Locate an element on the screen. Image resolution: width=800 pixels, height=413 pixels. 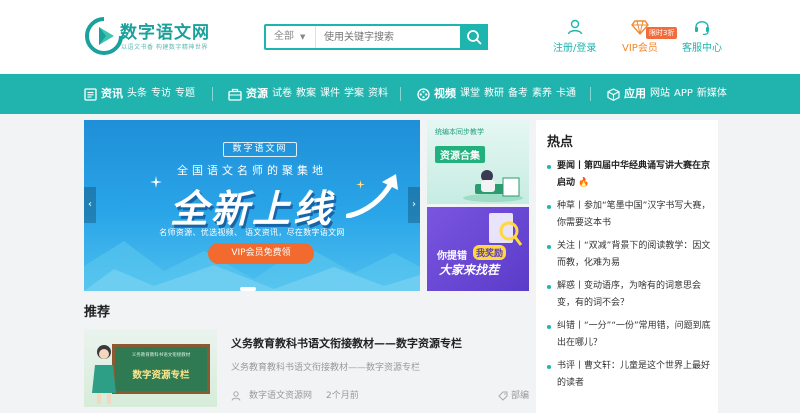
nav-item-materials: 资料 is located at coordinates (378, 93).